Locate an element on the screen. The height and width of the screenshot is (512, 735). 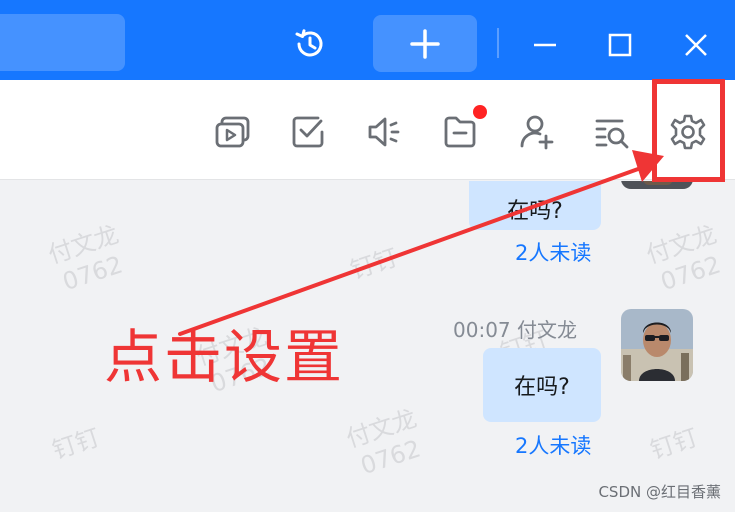
close-button is located at coordinates (696, 45).